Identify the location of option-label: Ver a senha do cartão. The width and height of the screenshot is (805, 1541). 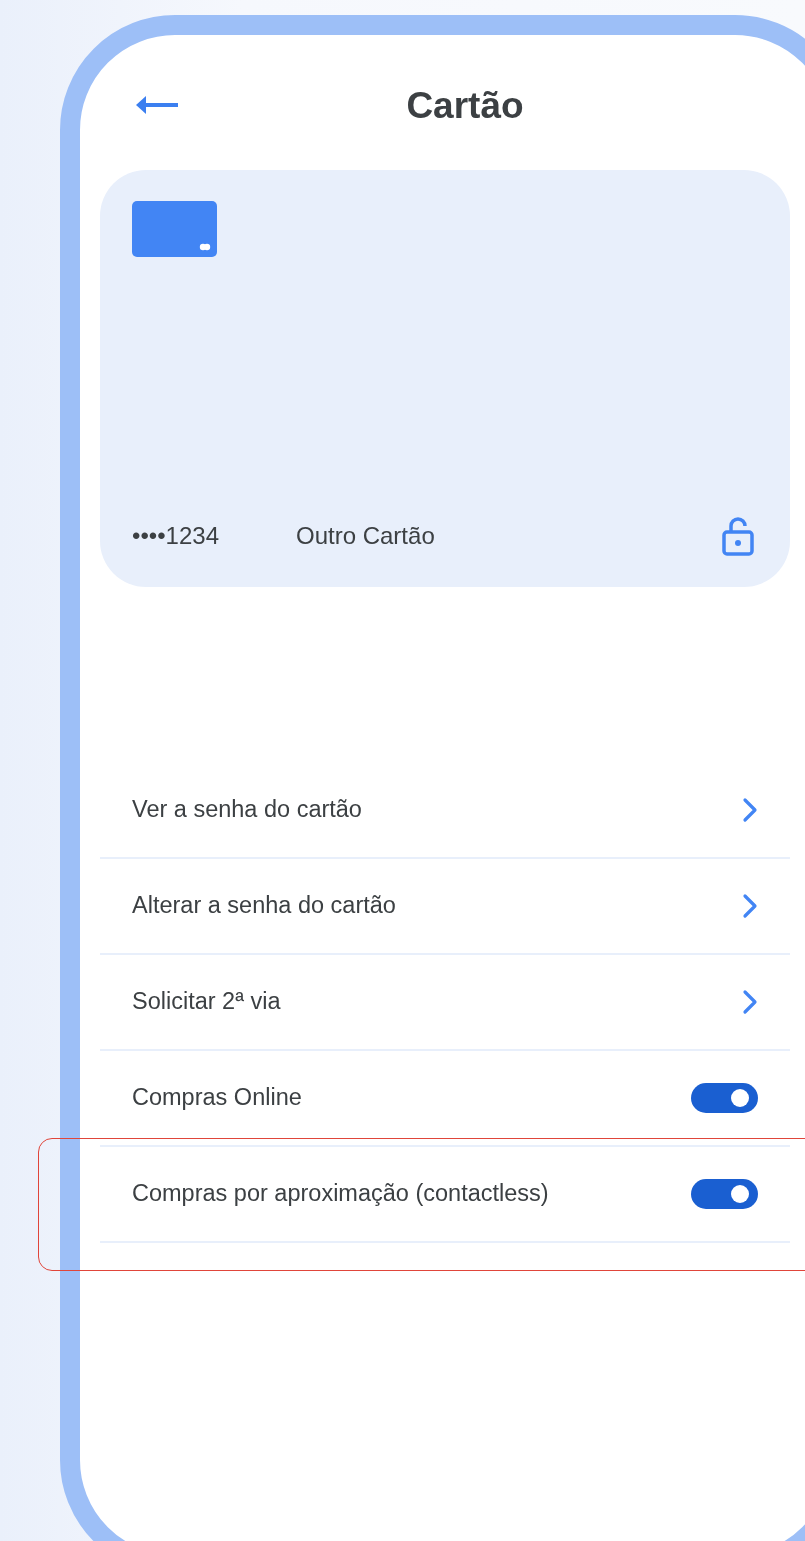
(247, 810).